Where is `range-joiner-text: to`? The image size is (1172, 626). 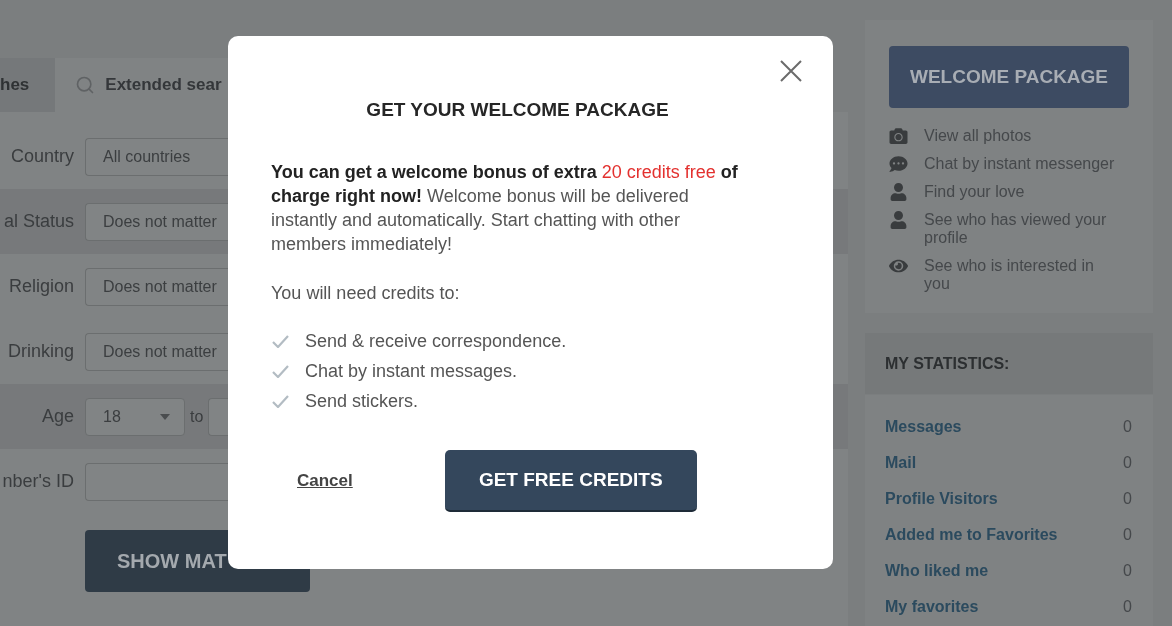 range-joiner-text: to is located at coordinates (197, 416).